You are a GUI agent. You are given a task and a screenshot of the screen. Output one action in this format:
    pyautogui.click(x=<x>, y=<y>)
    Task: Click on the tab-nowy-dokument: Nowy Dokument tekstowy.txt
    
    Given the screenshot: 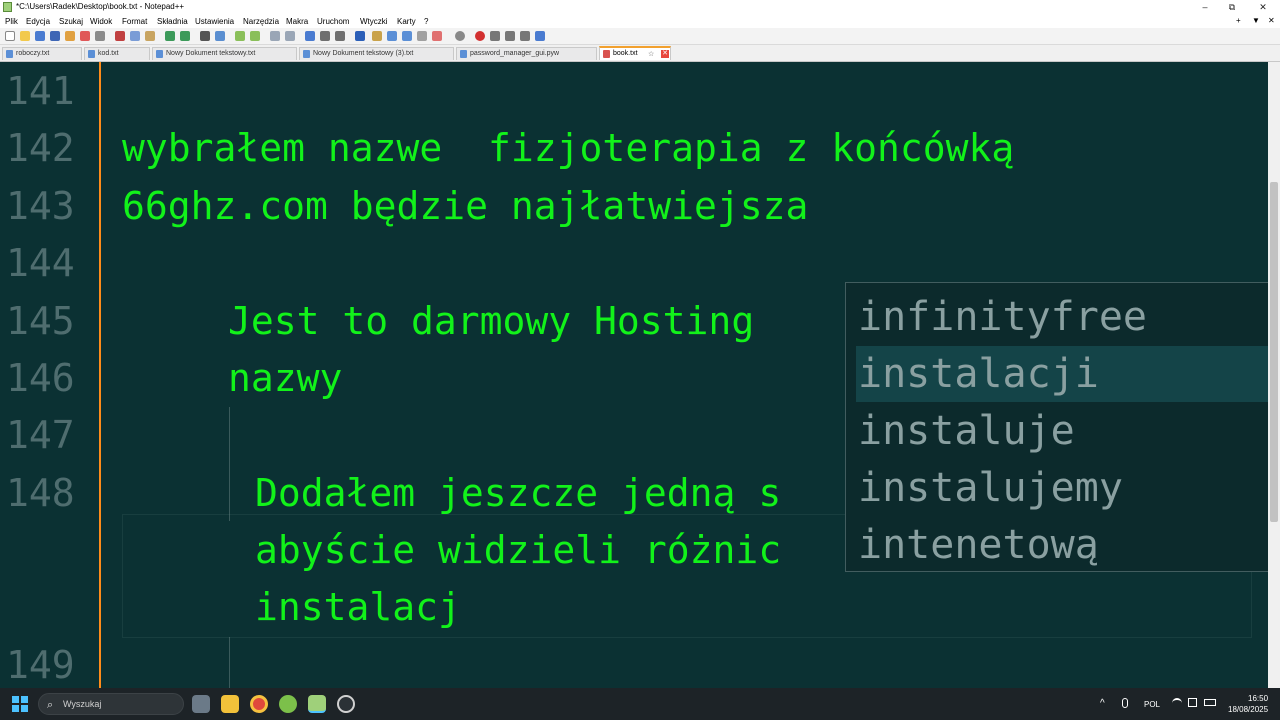 What is the action you would take?
    pyautogui.click(x=224, y=53)
    